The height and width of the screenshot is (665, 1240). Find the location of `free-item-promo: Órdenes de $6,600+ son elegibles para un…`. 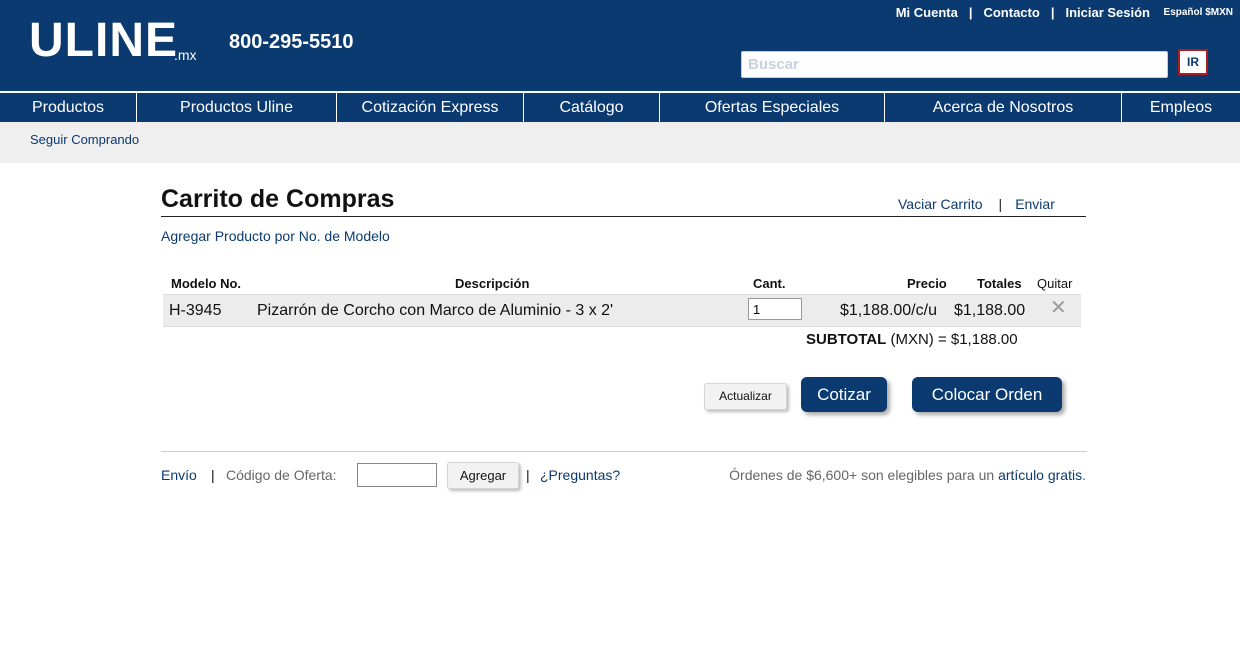

free-item-promo: Órdenes de $6,600+ son elegibles para un… is located at coordinates (907, 475).